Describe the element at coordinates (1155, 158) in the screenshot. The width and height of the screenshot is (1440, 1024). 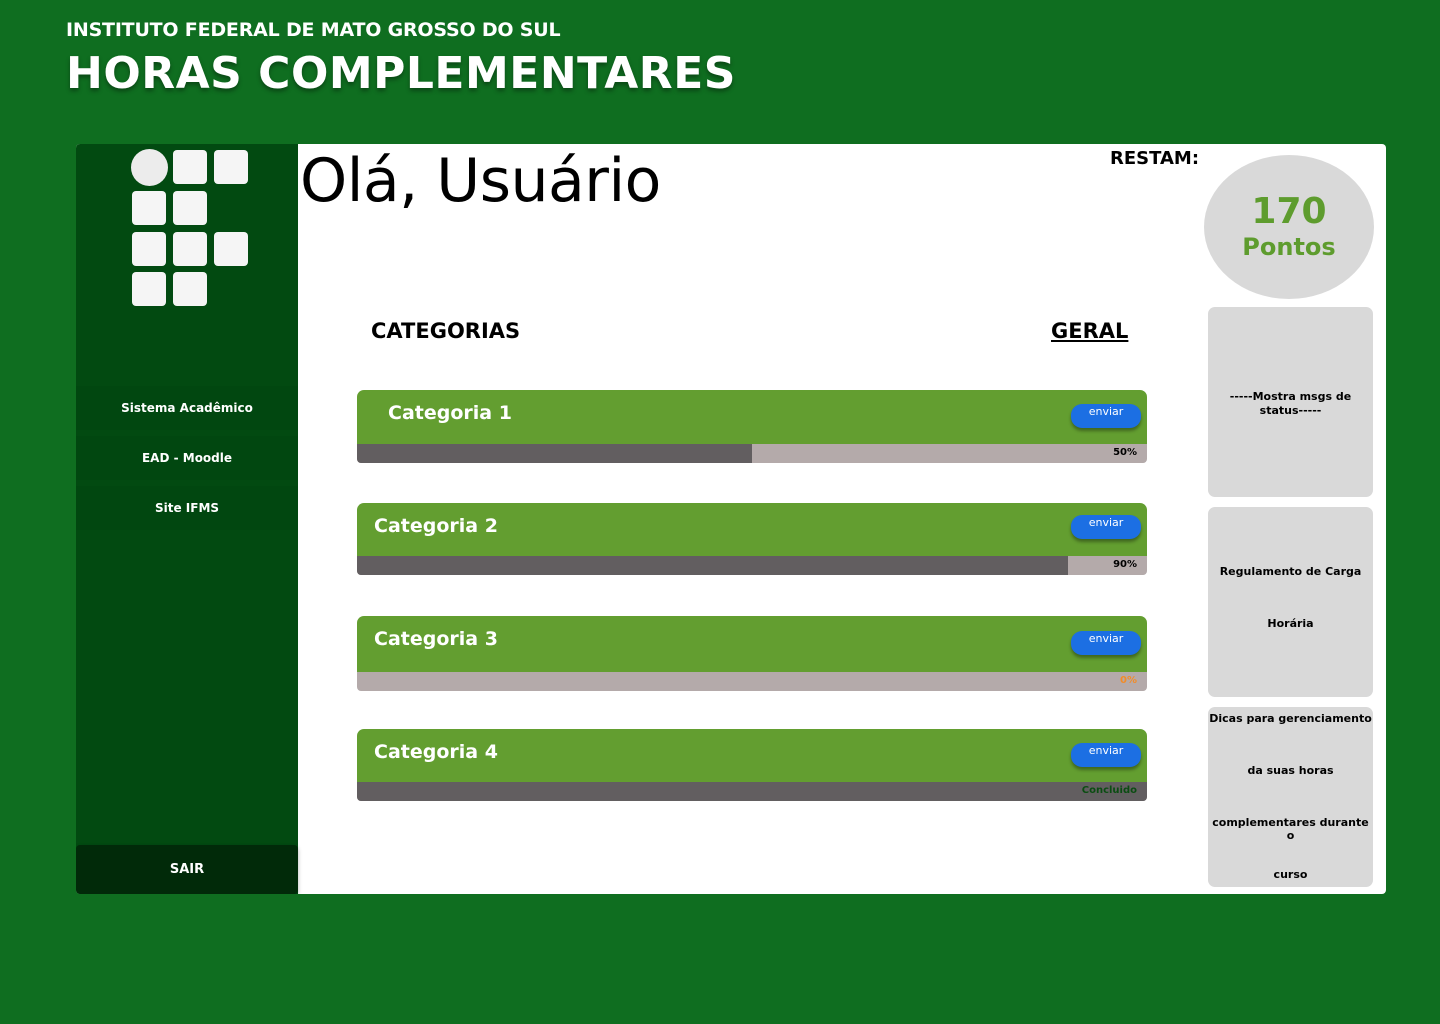
I see `remaining-label: RESTAM:` at that location.